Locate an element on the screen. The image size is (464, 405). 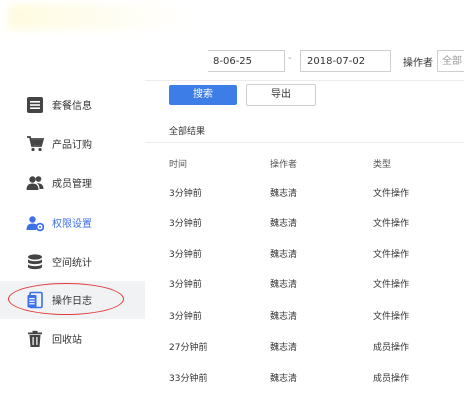
blurred-header-area is located at coordinates (98, 17).